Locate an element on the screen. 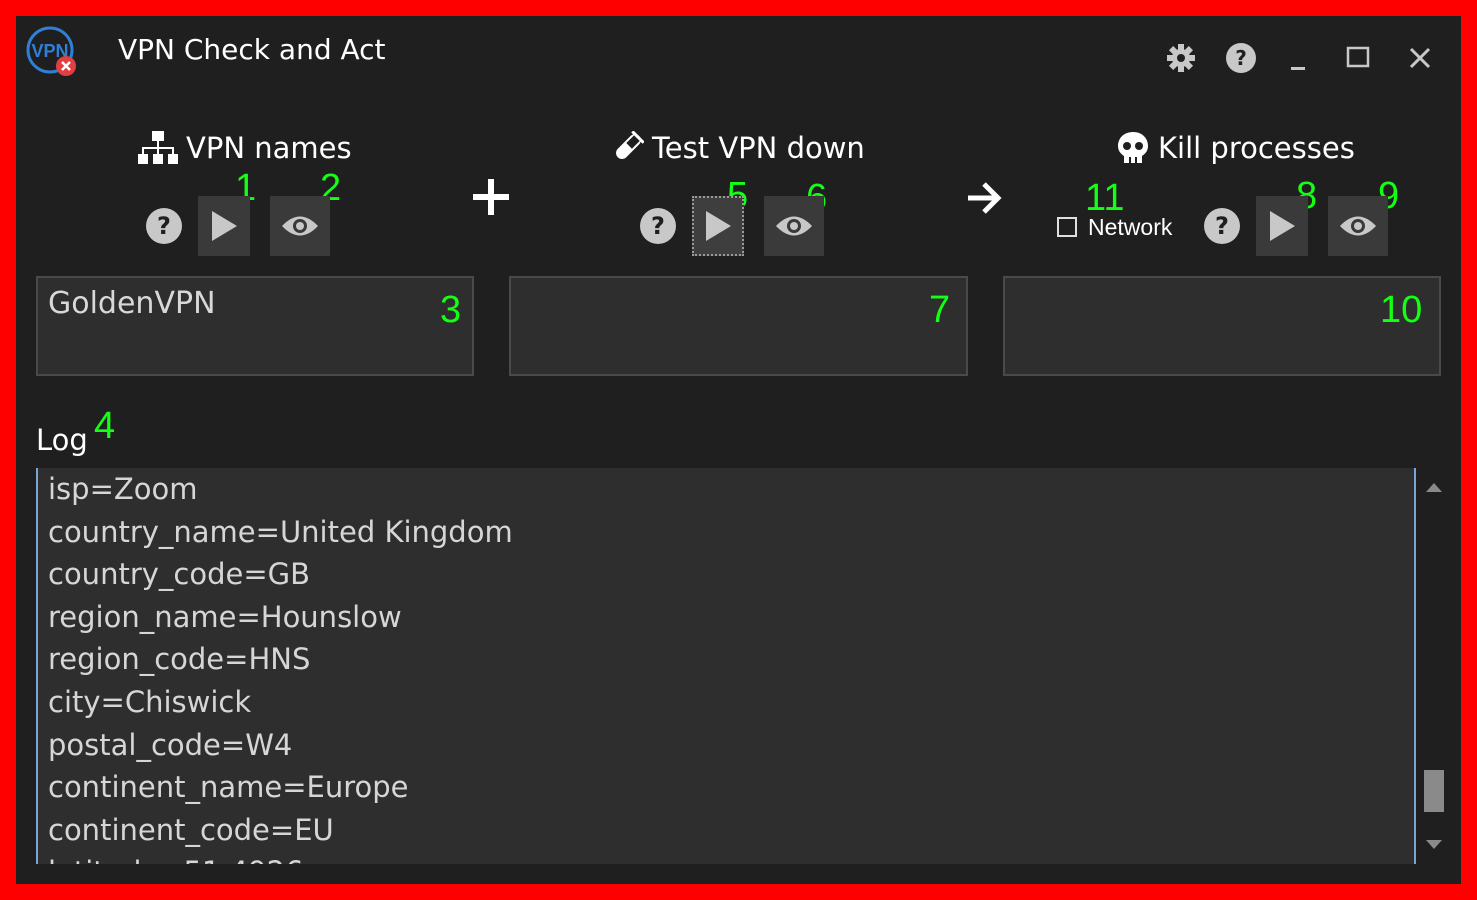  log-line: city=Chiswick is located at coordinates (150, 701).